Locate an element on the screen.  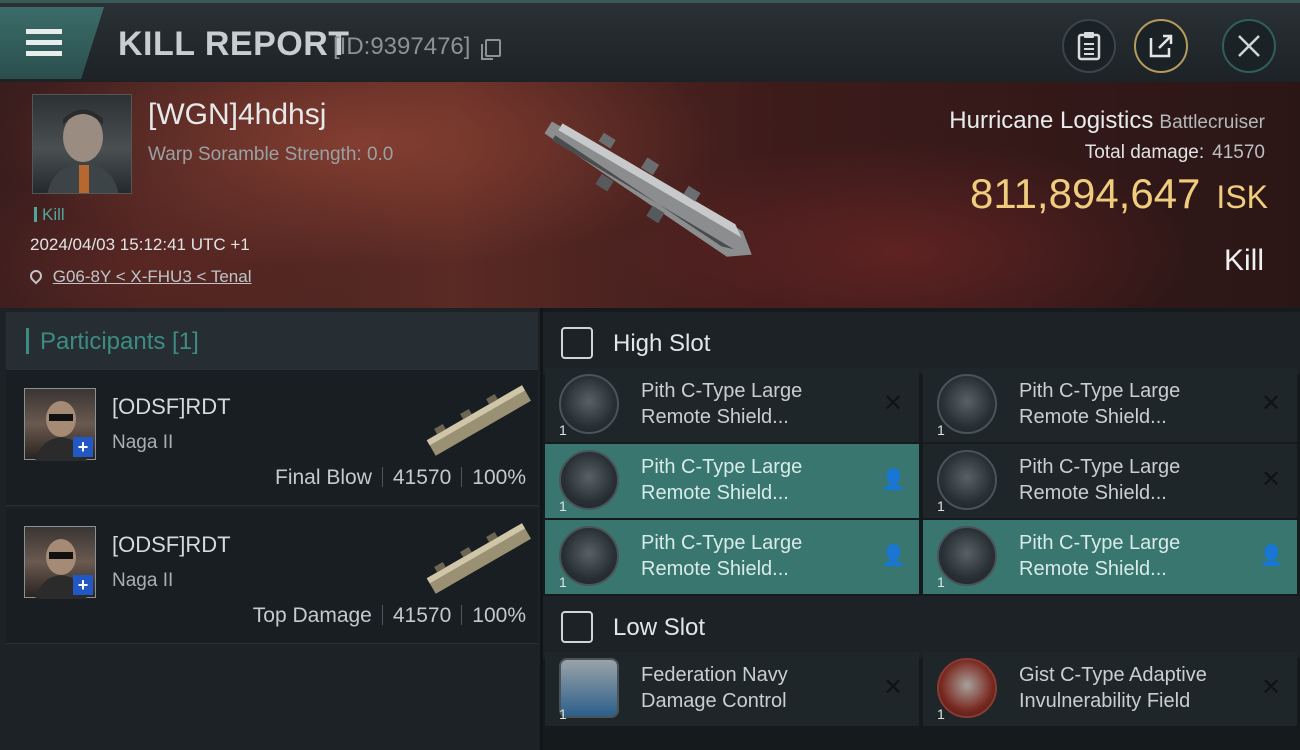
isk-amount: 811,894,647 is located at coordinates (1085, 193).